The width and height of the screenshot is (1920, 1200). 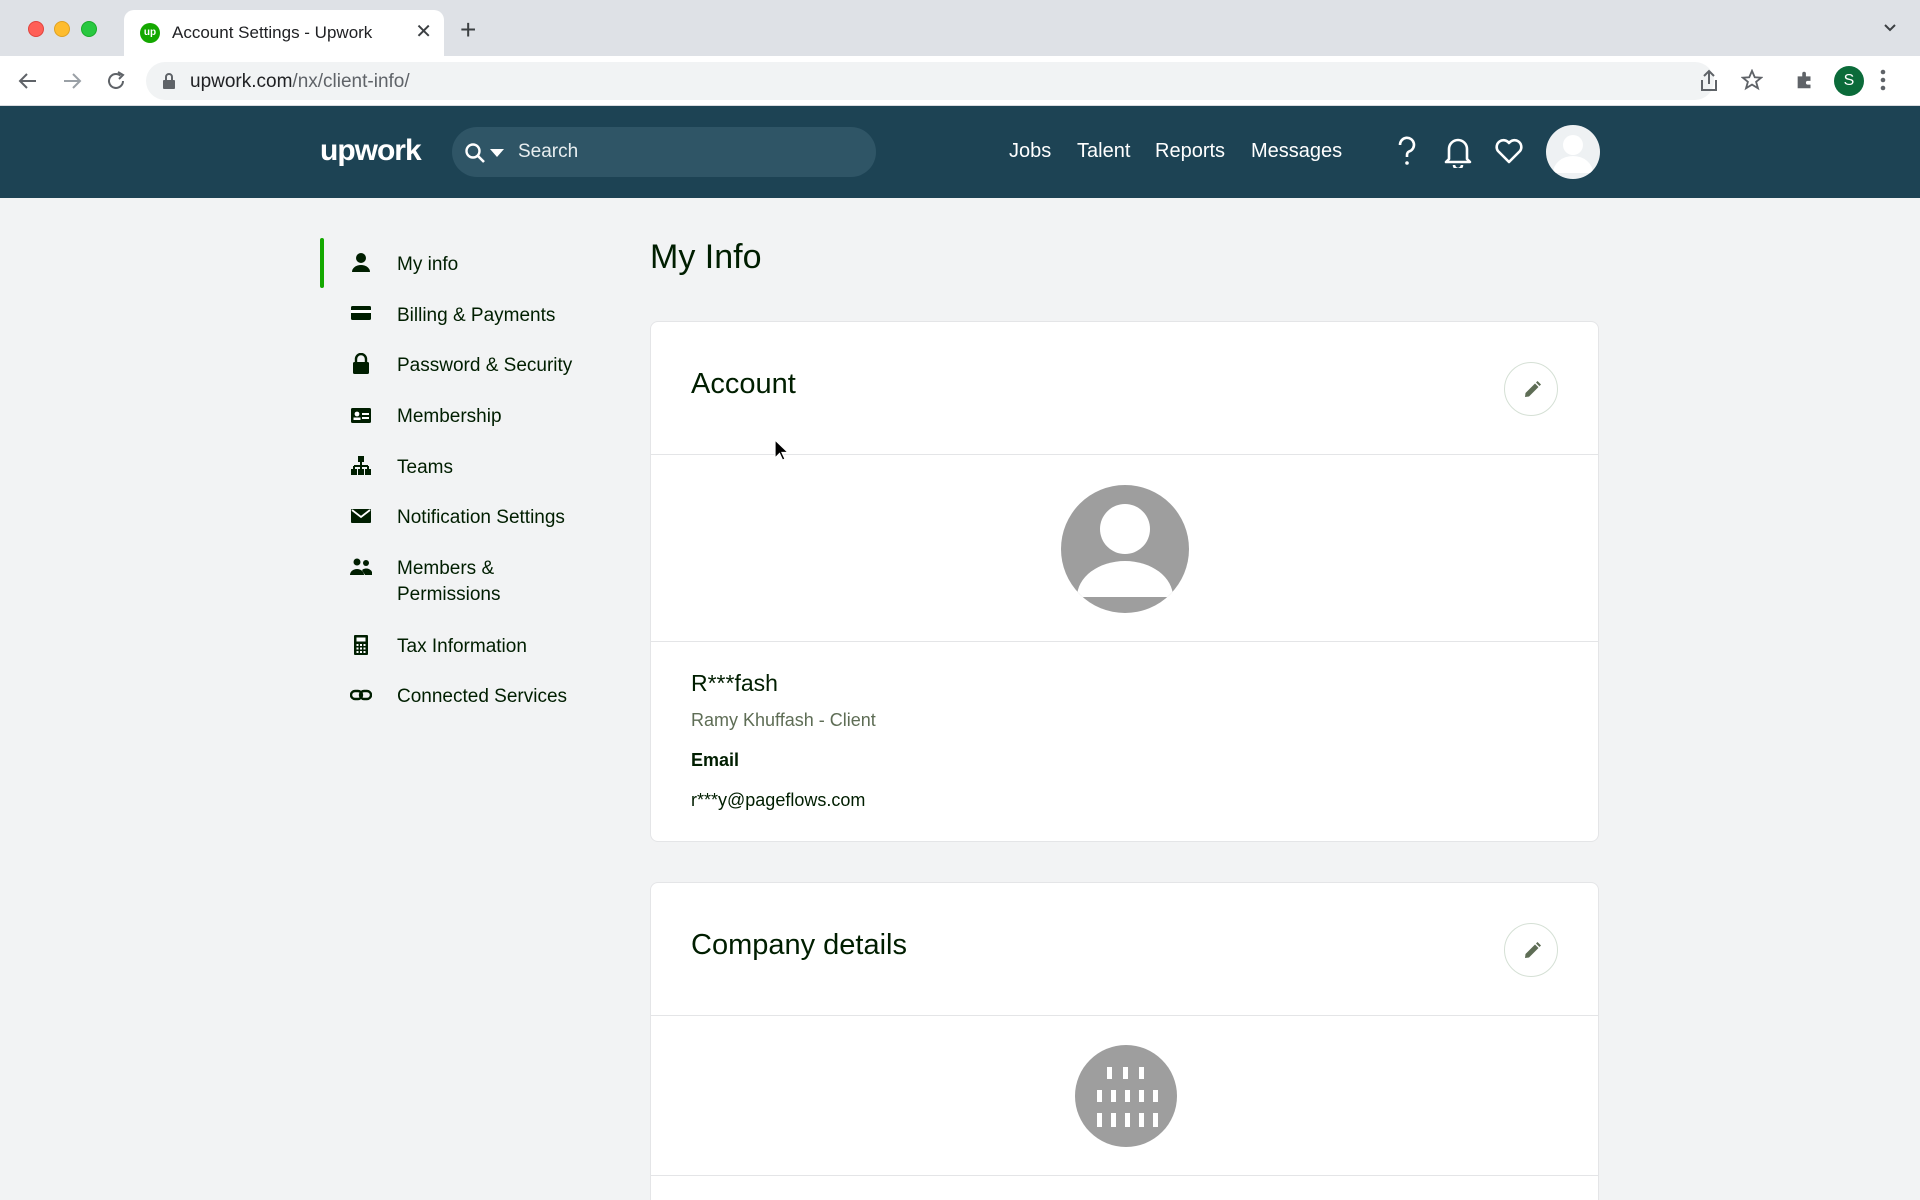 I want to click on sidebar-item-teams: Teams, so click(x=470, y=466).